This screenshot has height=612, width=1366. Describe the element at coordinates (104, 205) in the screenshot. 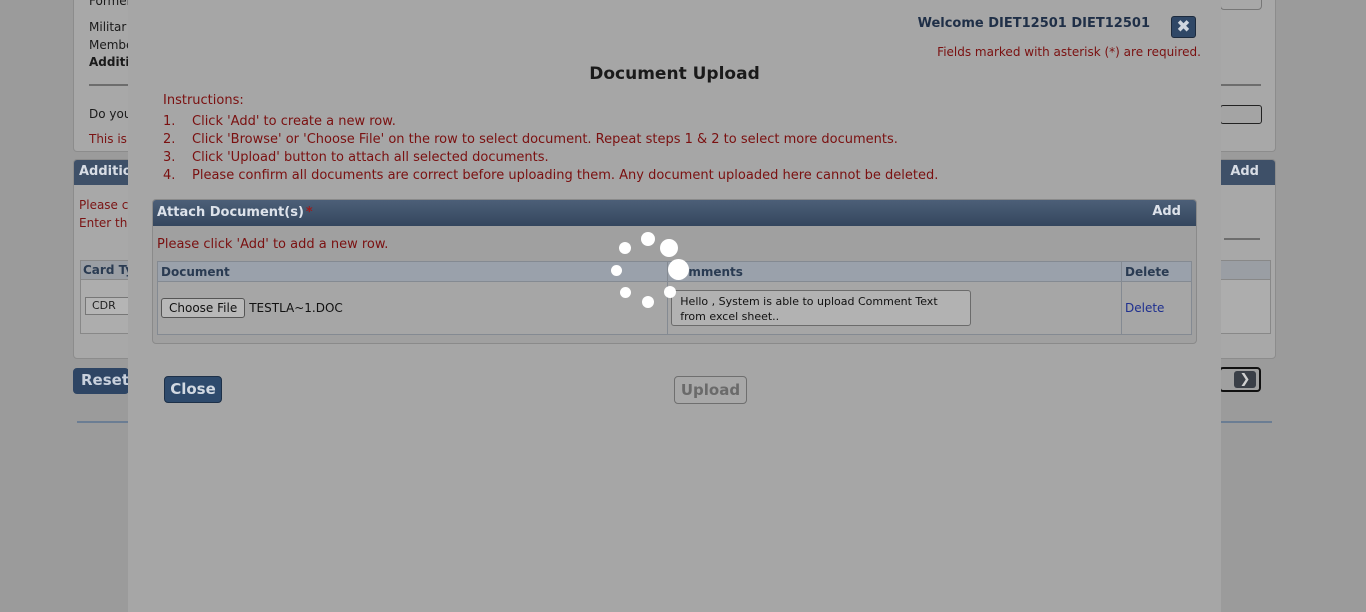

I see `background-hint-1: Please c` at that location.